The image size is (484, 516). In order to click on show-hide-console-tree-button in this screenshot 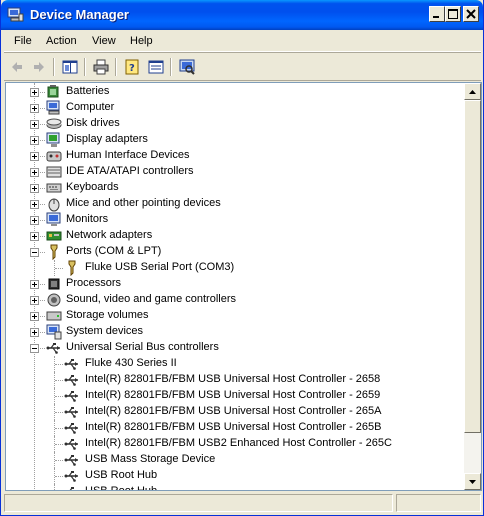, I will do `click(70, 67)`.